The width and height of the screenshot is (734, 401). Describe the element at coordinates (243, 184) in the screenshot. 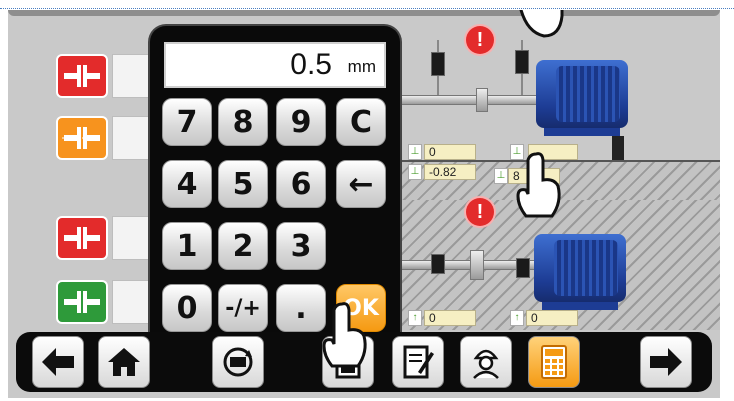

I see `key-5: 5` at that location.